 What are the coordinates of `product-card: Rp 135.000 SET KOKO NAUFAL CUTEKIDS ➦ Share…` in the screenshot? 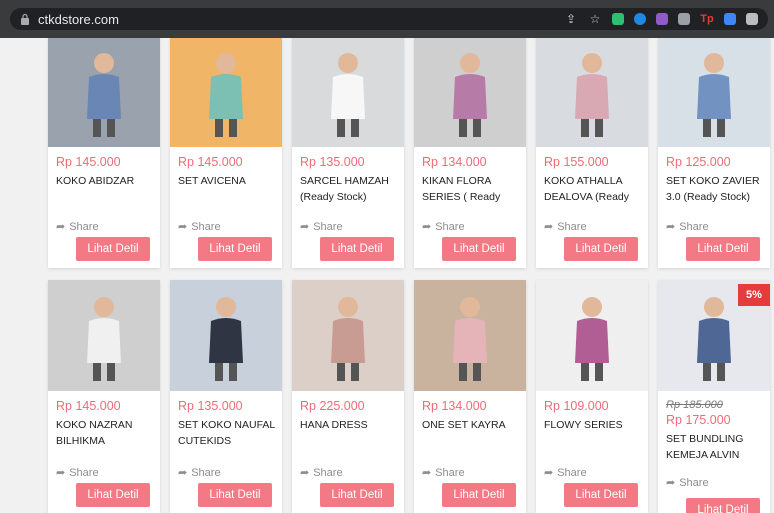 It's located at (226, 396).